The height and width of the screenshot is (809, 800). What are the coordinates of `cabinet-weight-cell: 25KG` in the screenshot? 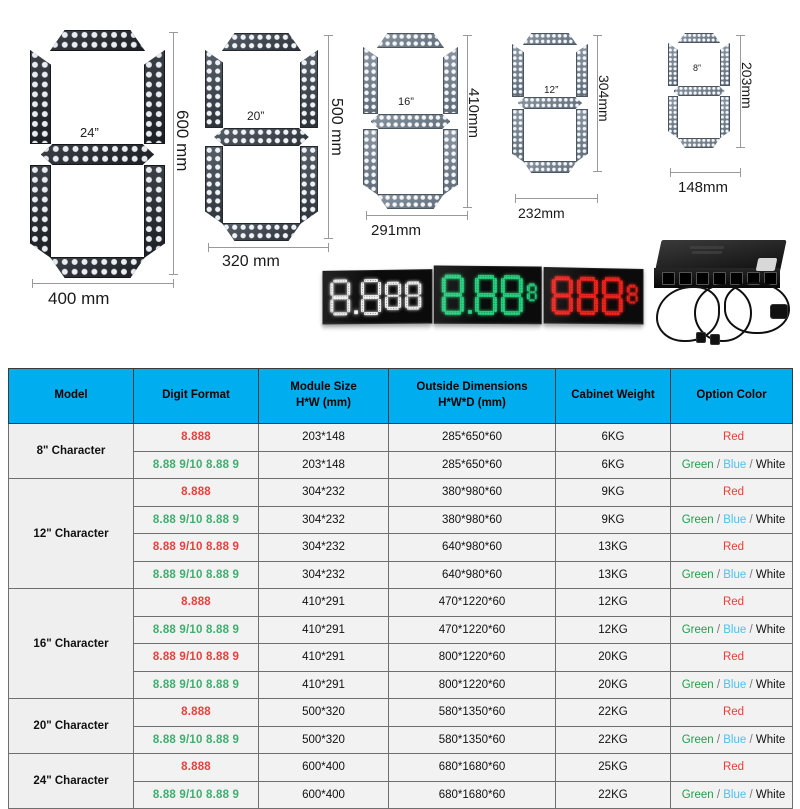 It's located at (613, 767).